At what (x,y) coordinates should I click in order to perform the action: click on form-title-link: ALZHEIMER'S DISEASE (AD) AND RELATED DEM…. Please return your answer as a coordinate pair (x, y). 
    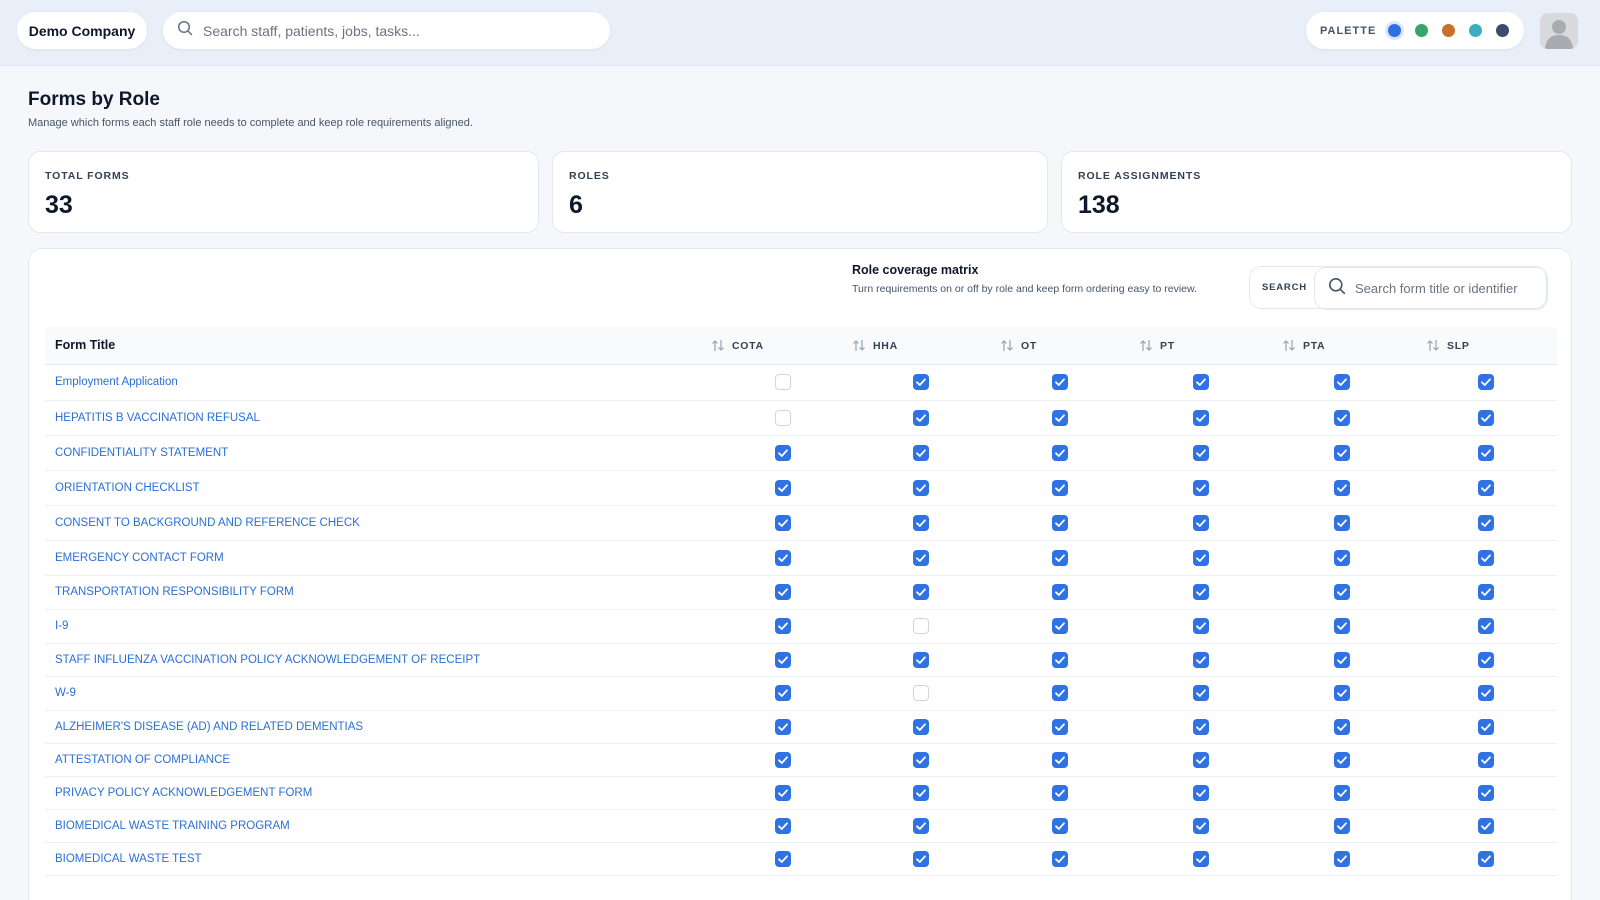
    Looking at the image, I should click on (209, 727).